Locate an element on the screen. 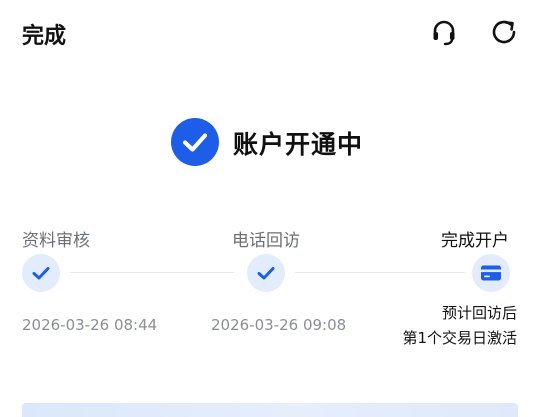 This screenshot has height=417, width=540. status-title: 账户开通中 is located at coordinates (298, 144).